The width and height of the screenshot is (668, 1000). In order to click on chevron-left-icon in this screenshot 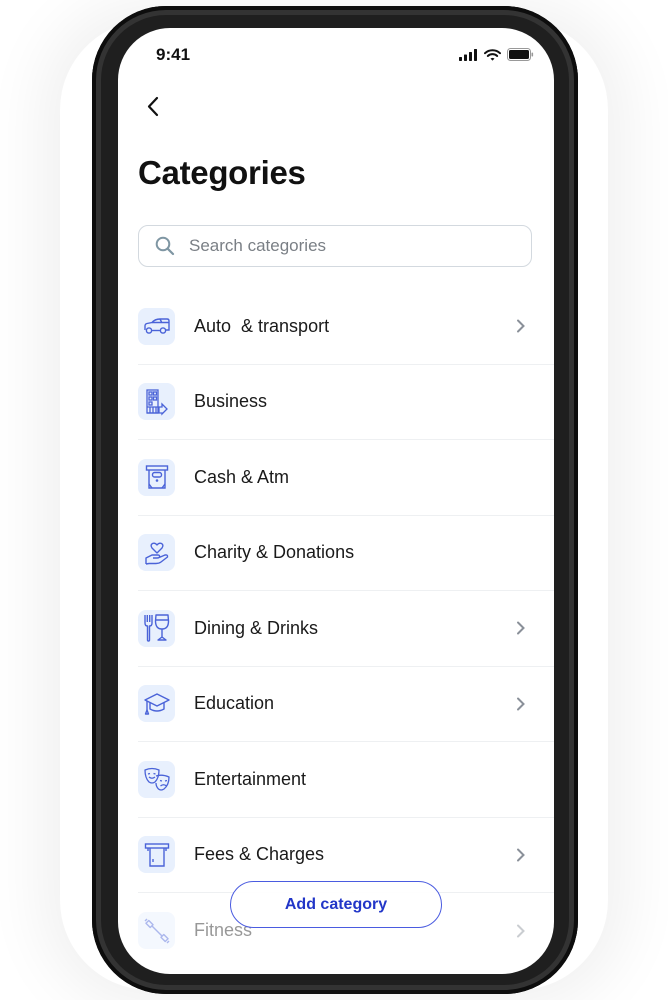, I will do `click(153, 106)`.